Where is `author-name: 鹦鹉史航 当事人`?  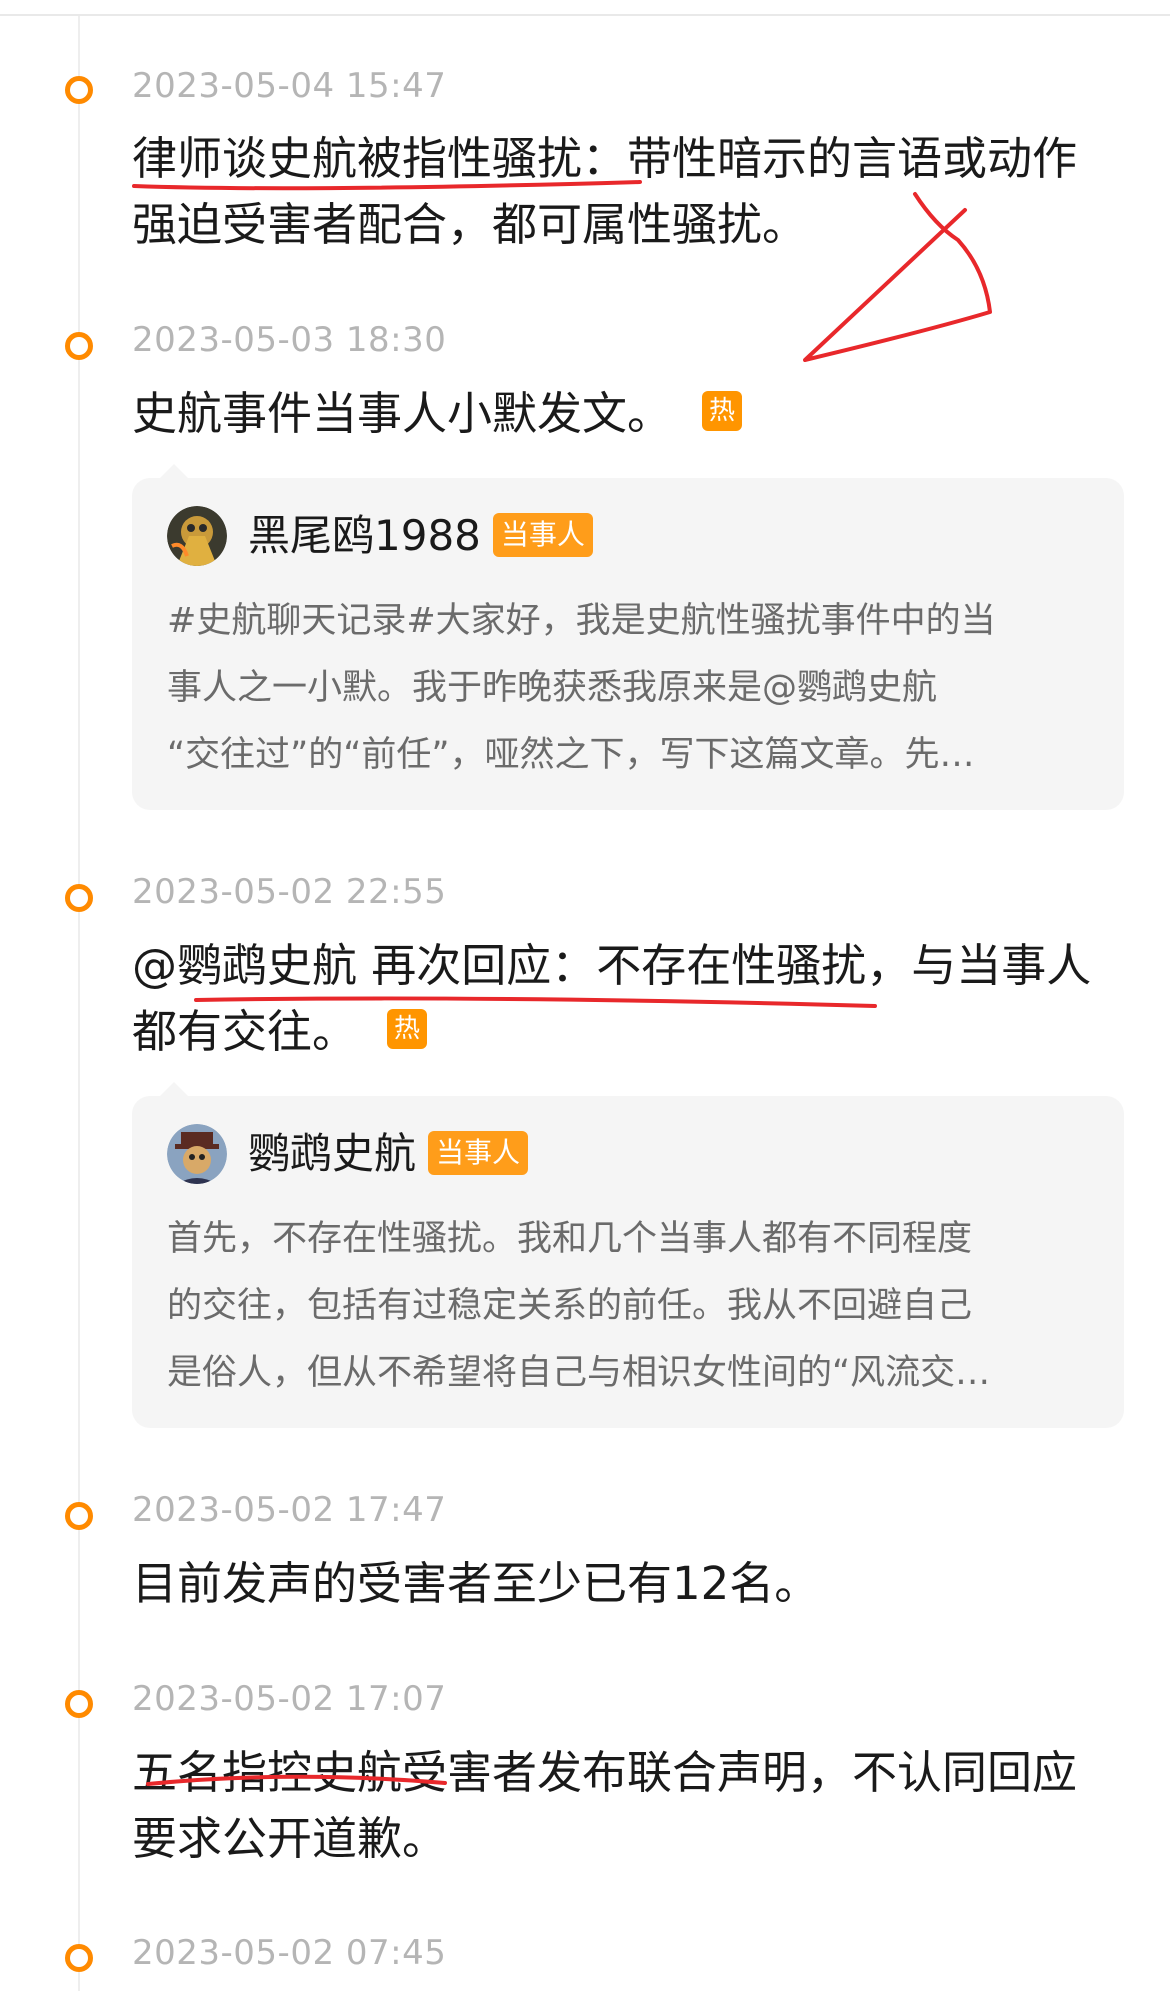 author-name: 鹦鹉史航 当事人 is located at coordinates (388, 1154).